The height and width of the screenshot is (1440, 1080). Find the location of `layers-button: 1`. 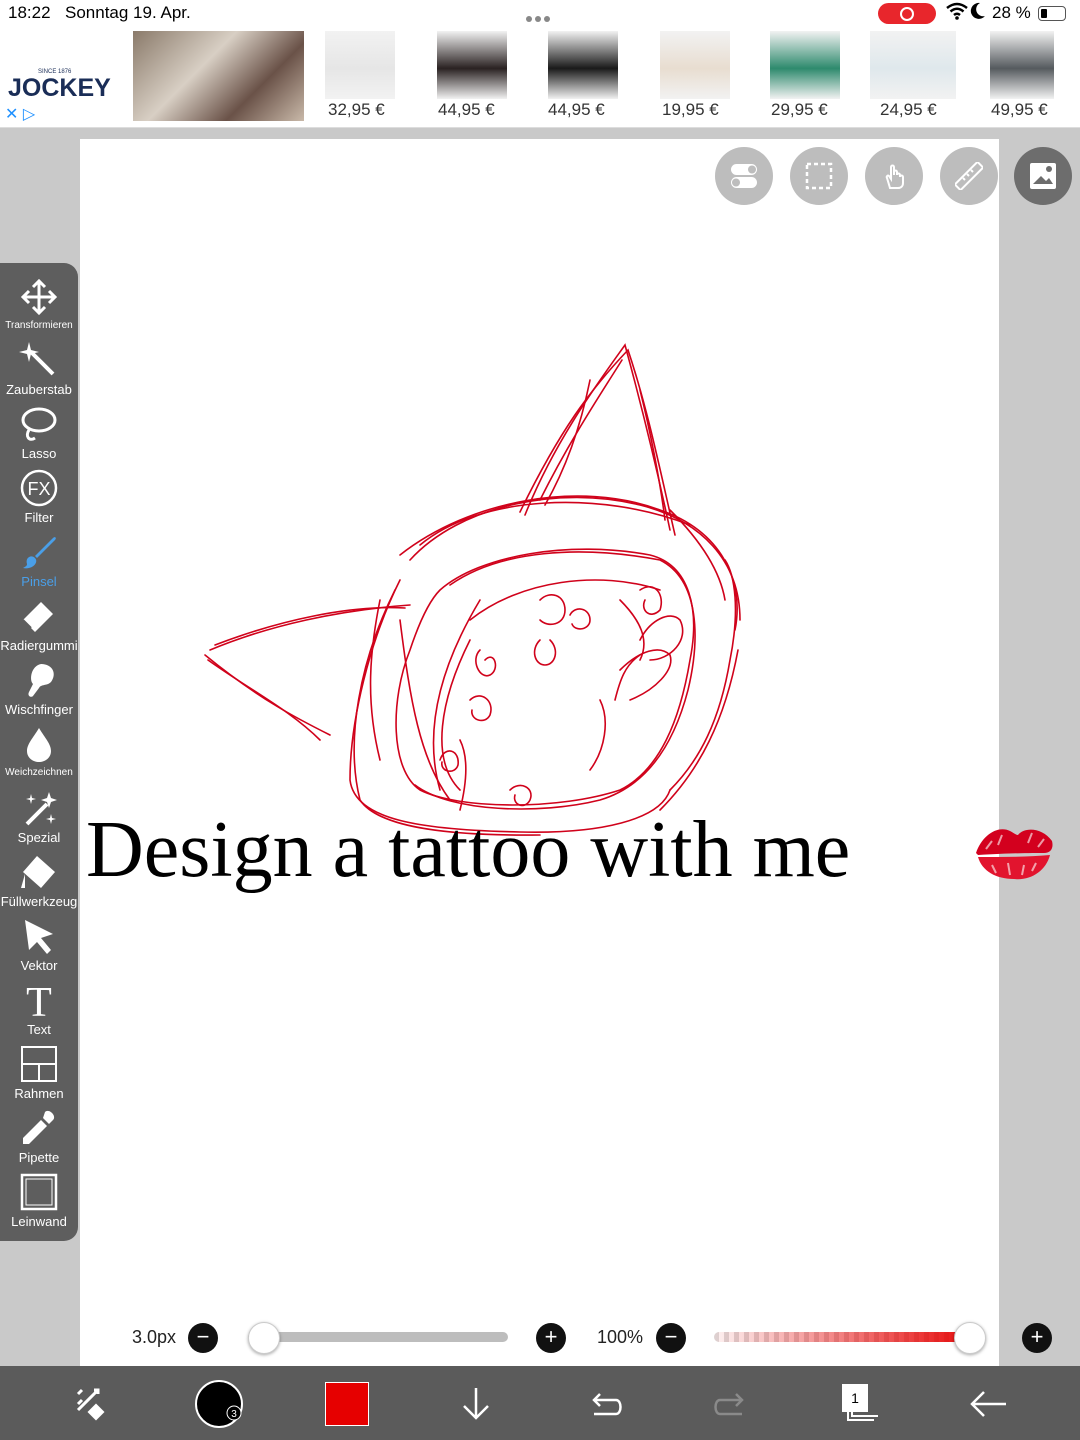

layers-button: 1 is located at coordinates (860, 1404).